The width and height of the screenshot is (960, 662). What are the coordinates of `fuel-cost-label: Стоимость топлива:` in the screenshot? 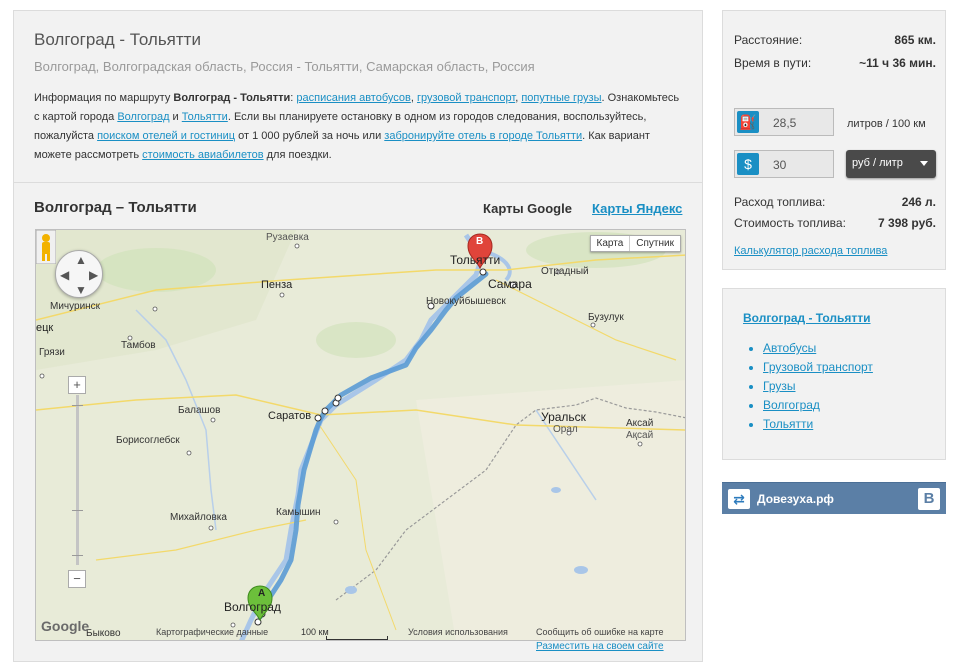 It's located at (790, 223).